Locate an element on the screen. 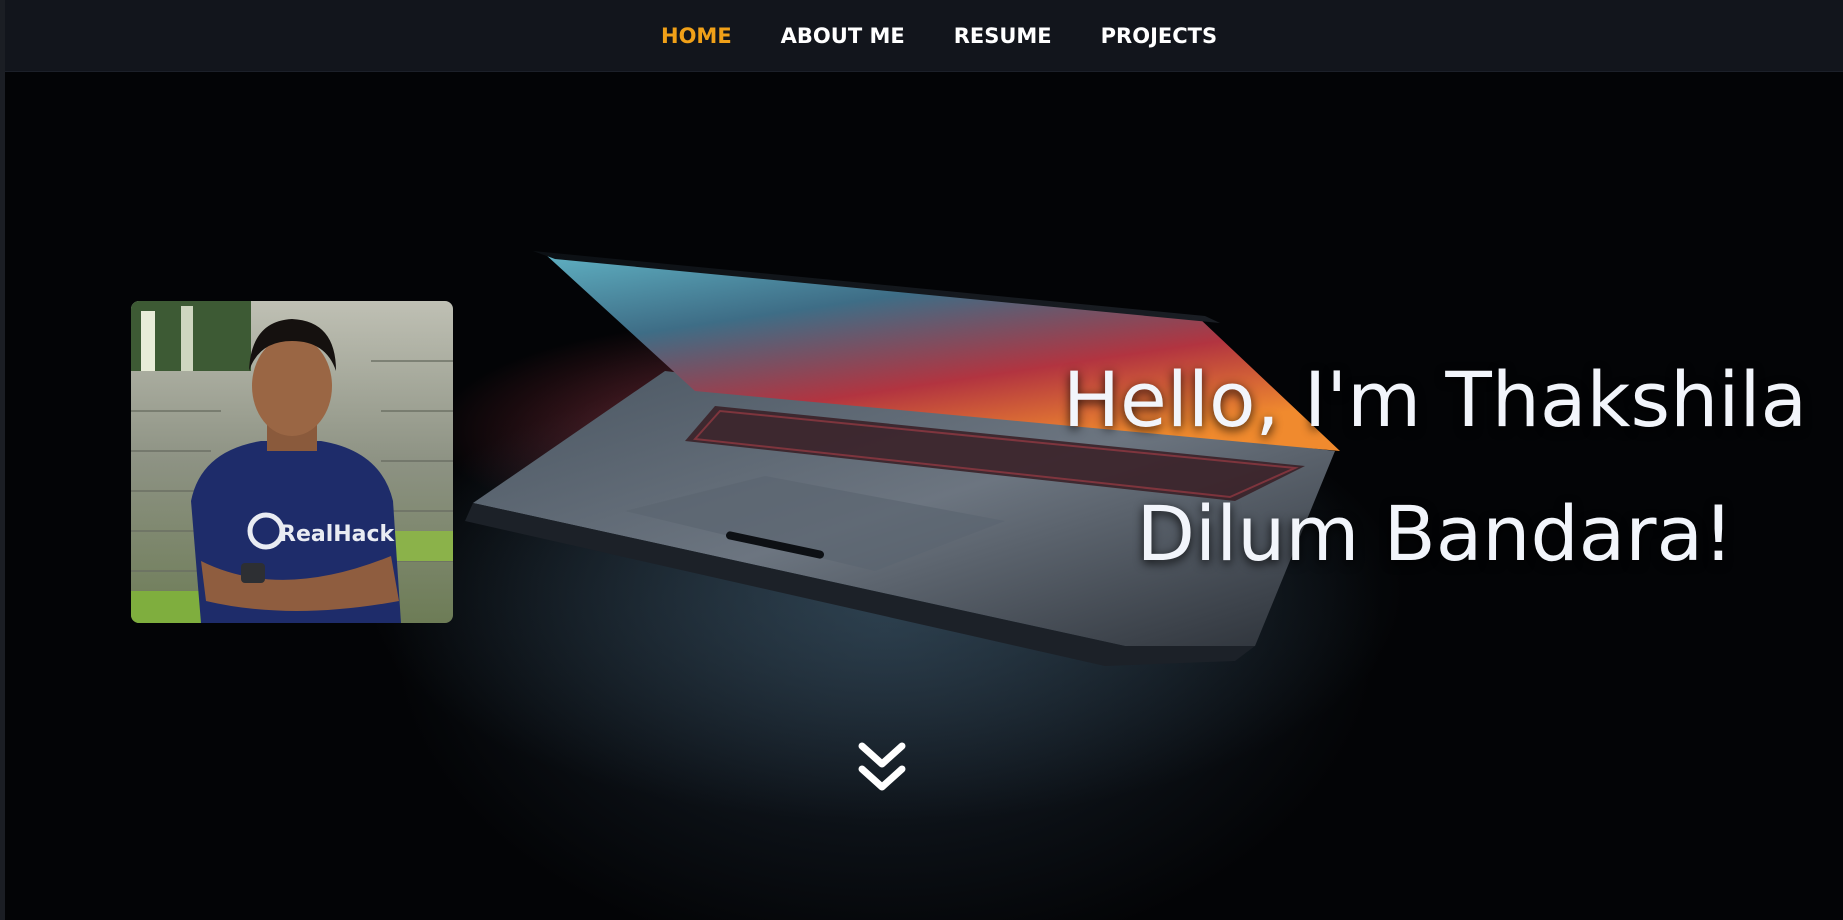 The image size is (1843, 920). navbar: HOME ABOUT ME RESUME PROJECTS is located at coordinates (921, 36).